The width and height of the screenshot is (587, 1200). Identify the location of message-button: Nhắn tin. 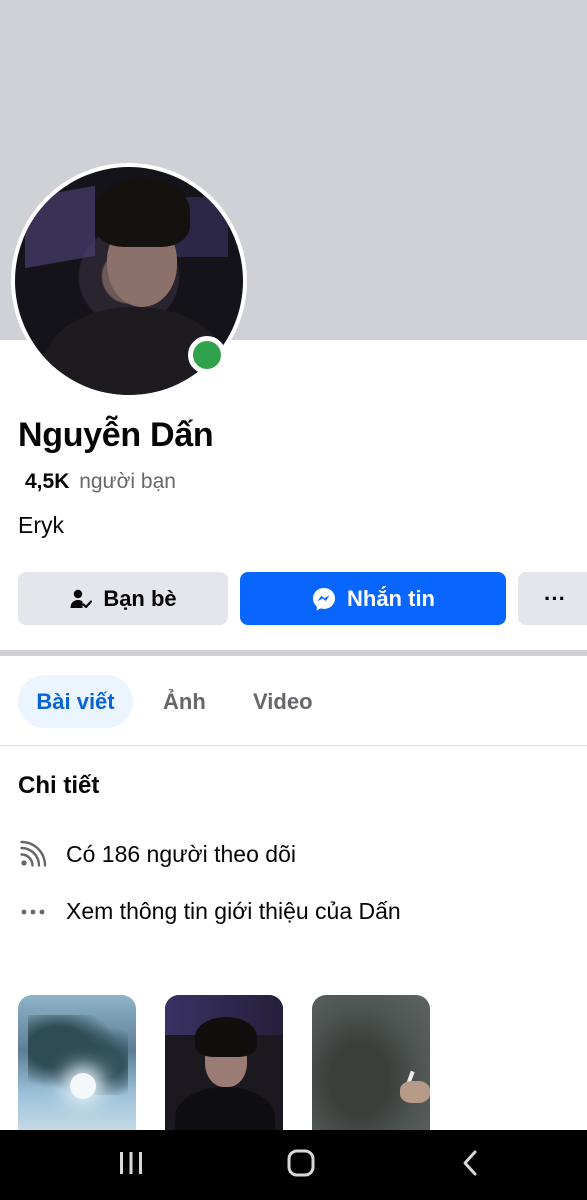
(373, 598).